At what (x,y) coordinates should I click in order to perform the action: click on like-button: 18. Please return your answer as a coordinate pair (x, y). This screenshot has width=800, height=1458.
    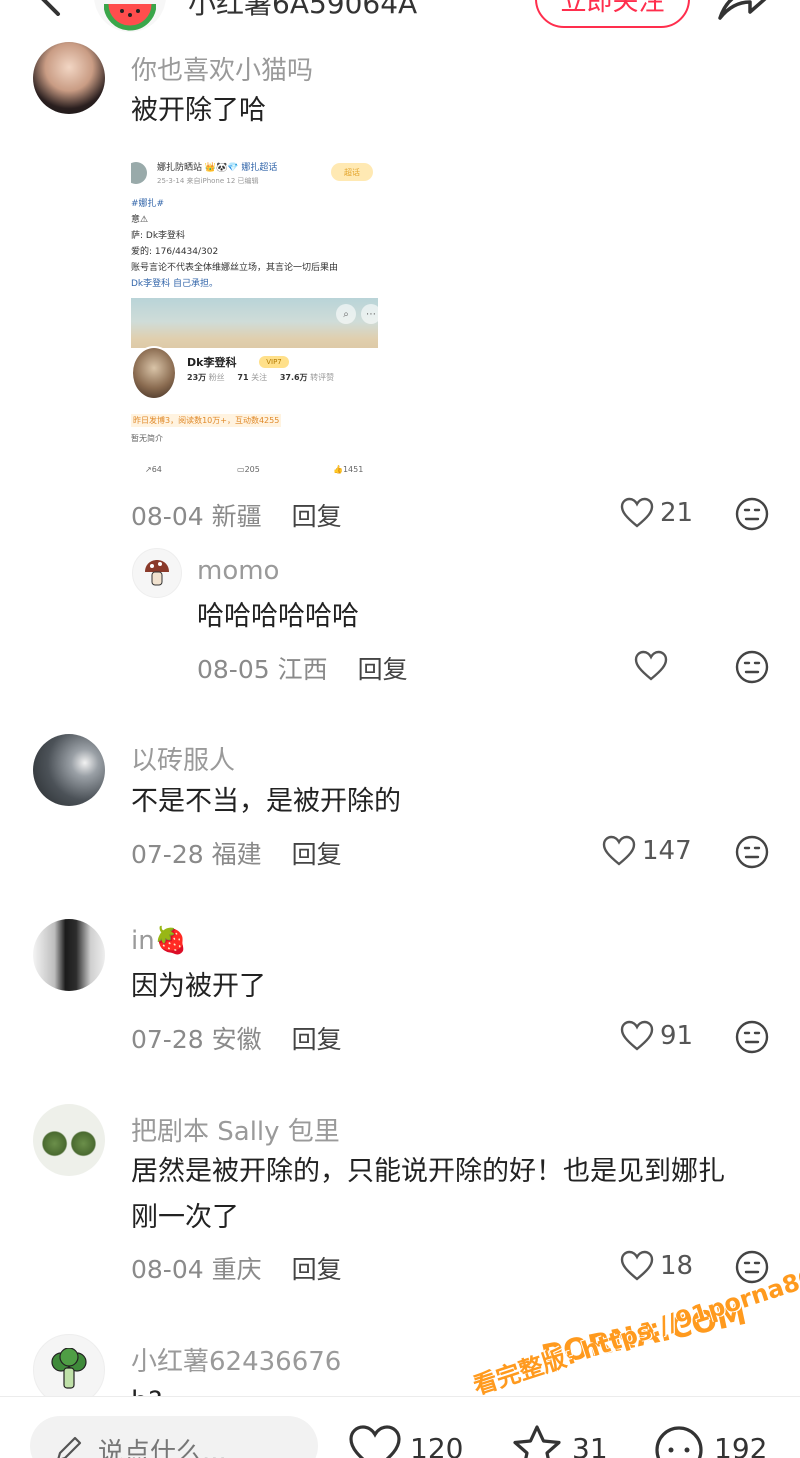
    Looking at the image, I should click on (656, 1266).